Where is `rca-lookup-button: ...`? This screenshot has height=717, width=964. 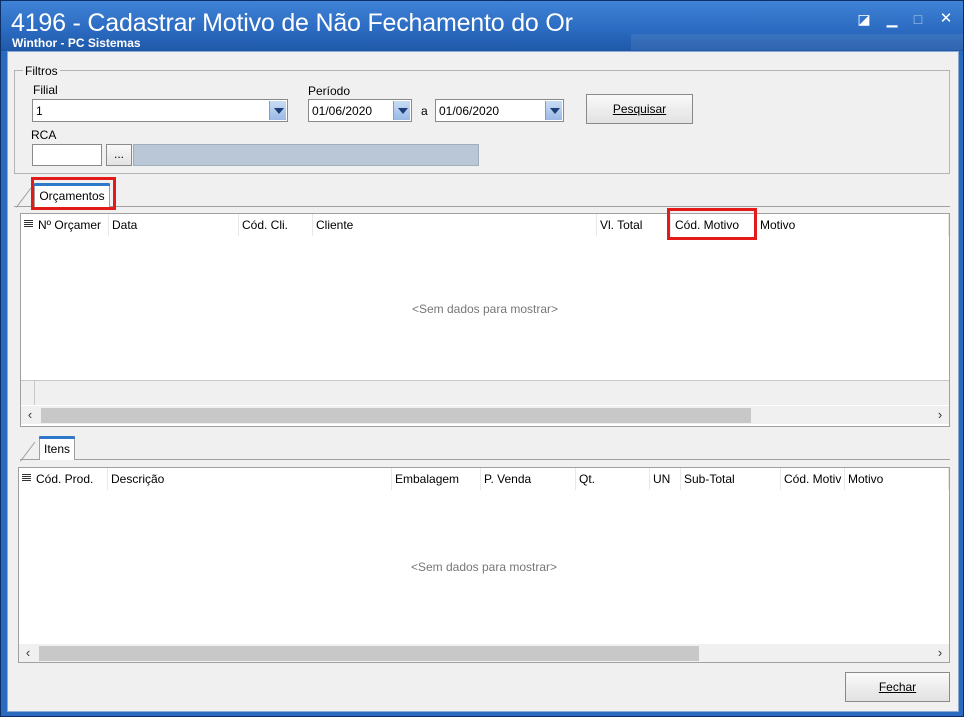
rca-lookup-button: ... is located at coordinates (119, 155).